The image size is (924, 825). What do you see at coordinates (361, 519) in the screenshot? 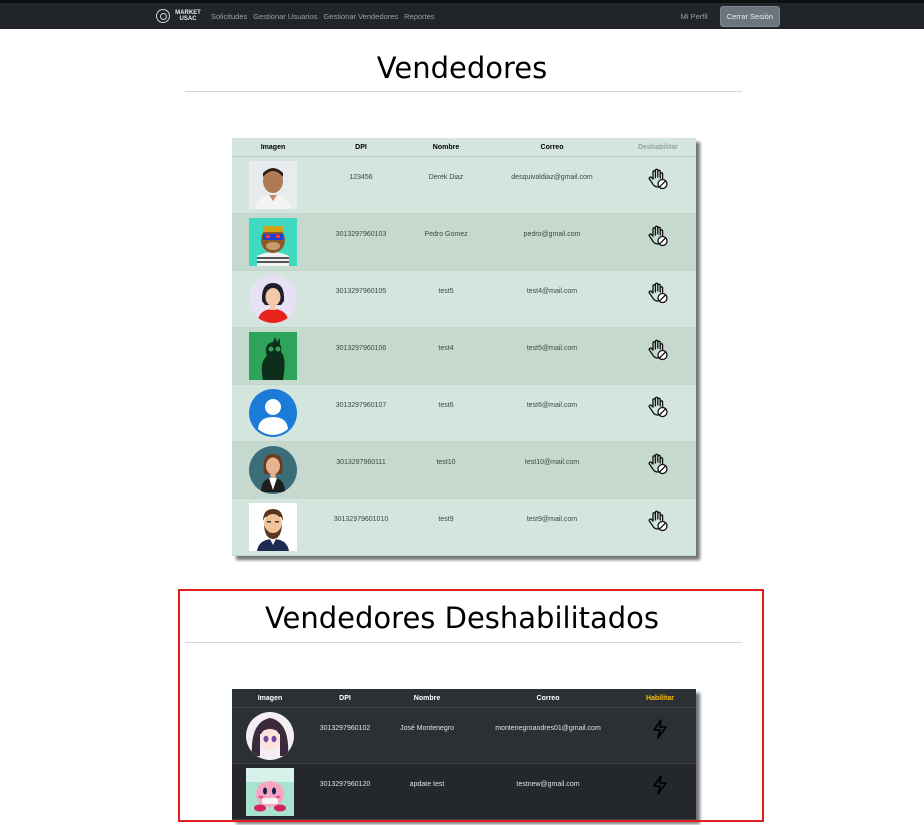
I see `cell-dpi: 30132979601010` at bounding box center [361, 519].